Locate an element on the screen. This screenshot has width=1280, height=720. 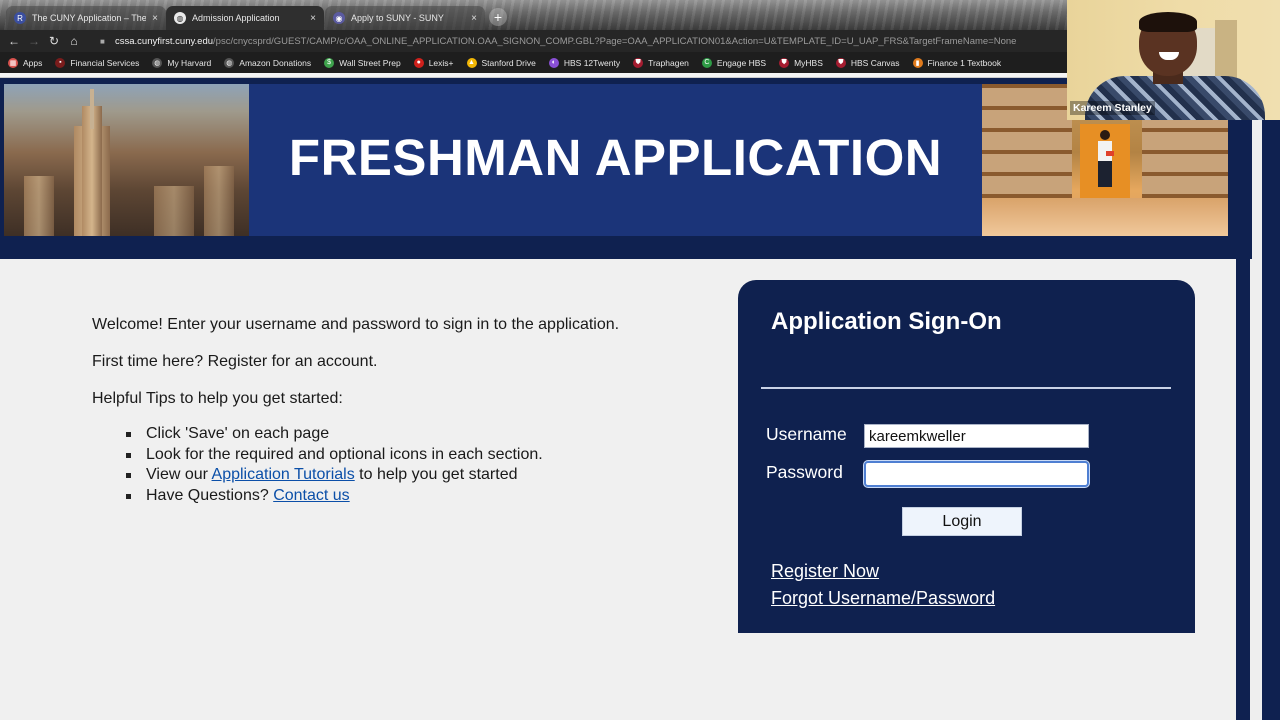
password-input is located at coordinates (976, 474).